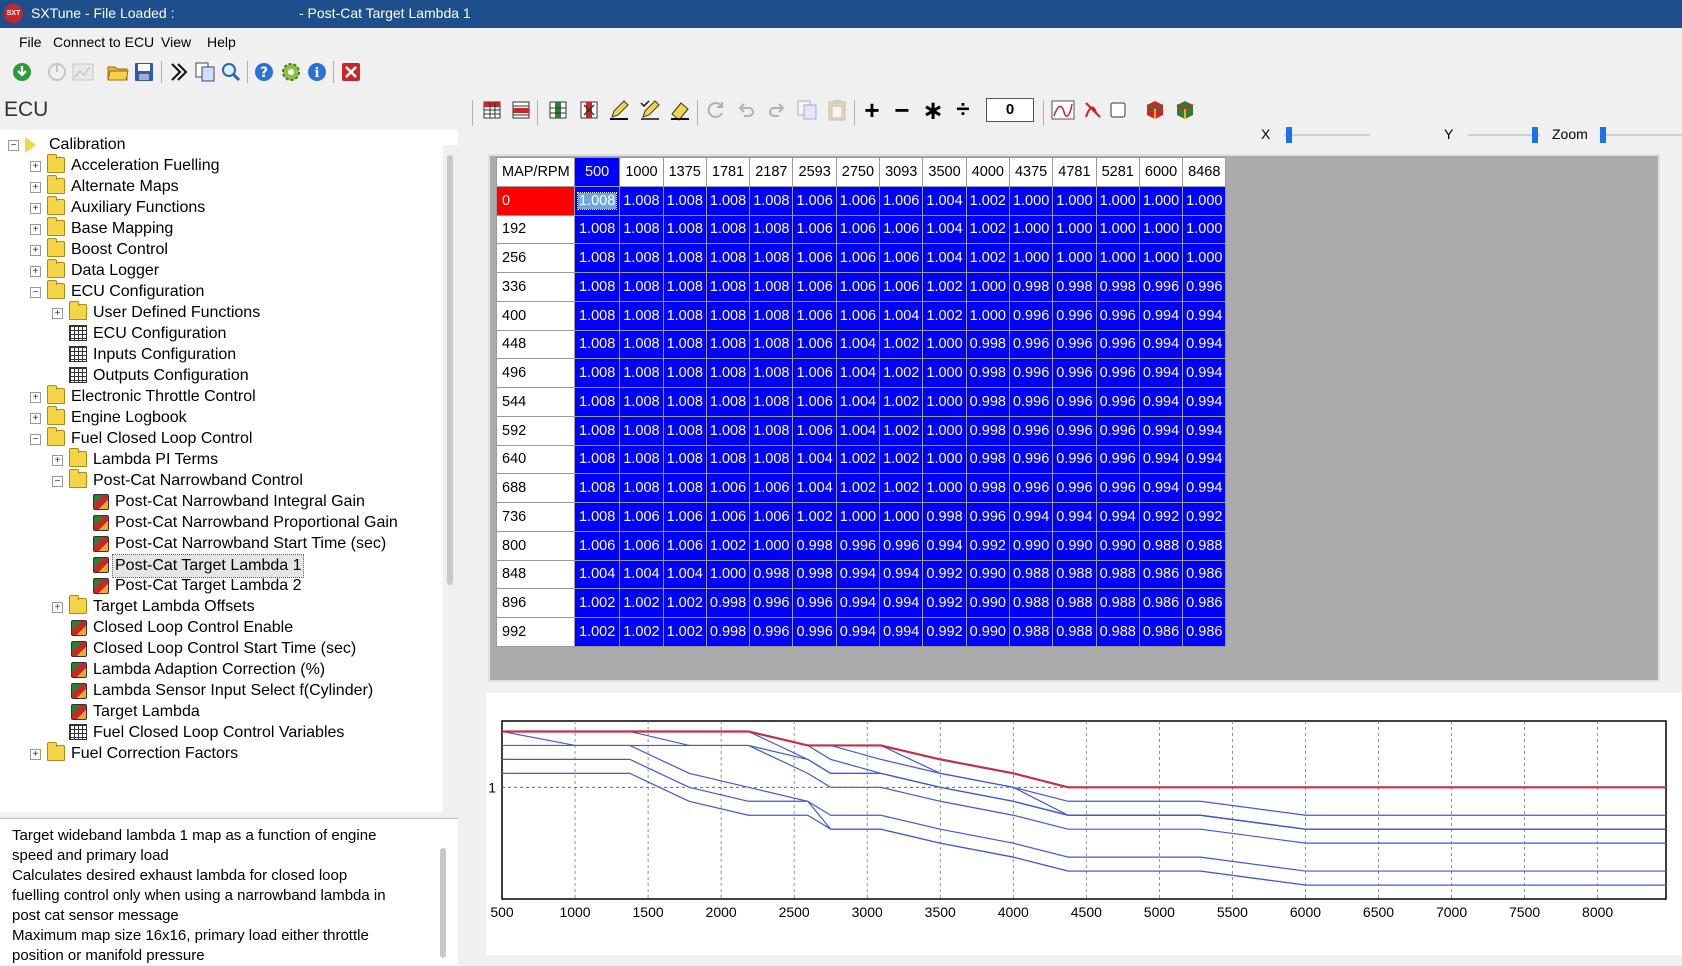 Image resolution: width=1682 pixels, height=966 pixels. What do you see at coordinates (1074, 287) in the screenshot?
I see `map-cell: 0.998` at bounding box center [1074, 287].